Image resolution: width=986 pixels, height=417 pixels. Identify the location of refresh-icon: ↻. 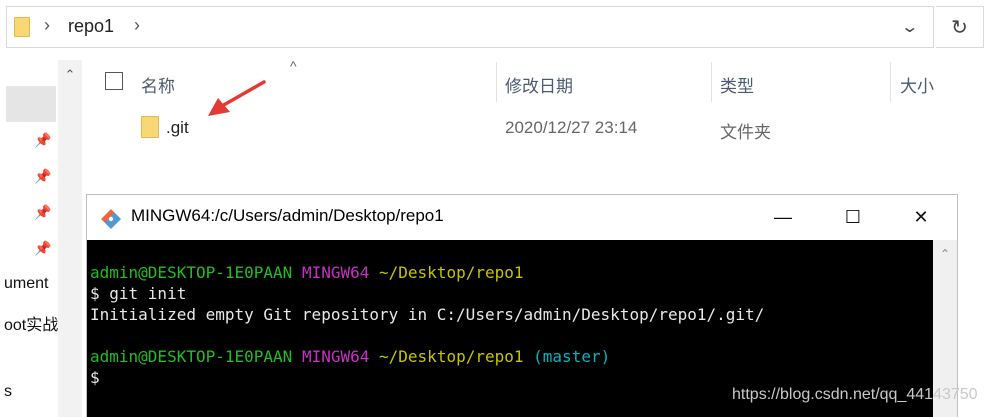
(959, 27).